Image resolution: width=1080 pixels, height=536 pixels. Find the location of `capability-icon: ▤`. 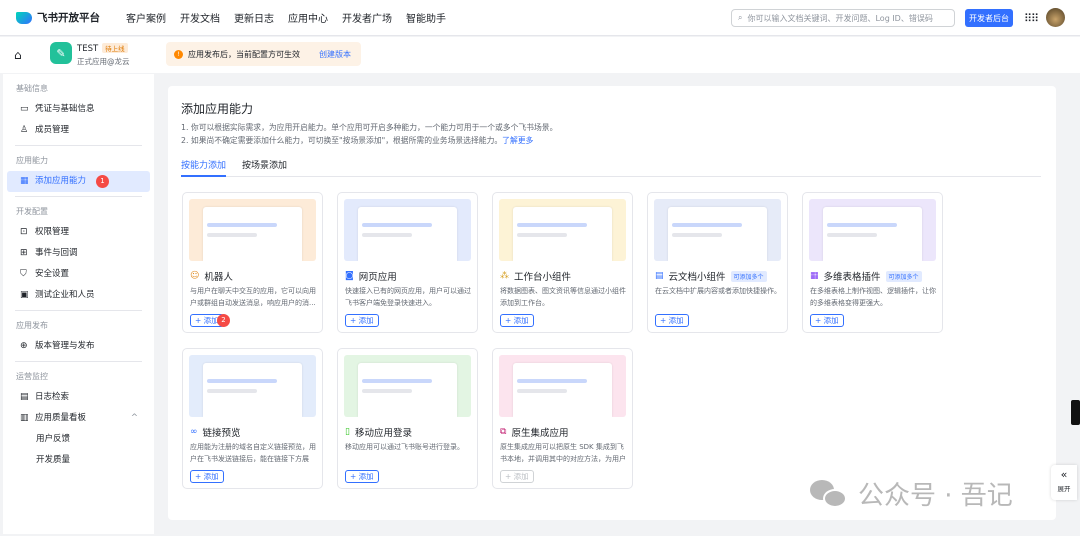

capability-icon: ▤ is located at coordinates (659, 276).